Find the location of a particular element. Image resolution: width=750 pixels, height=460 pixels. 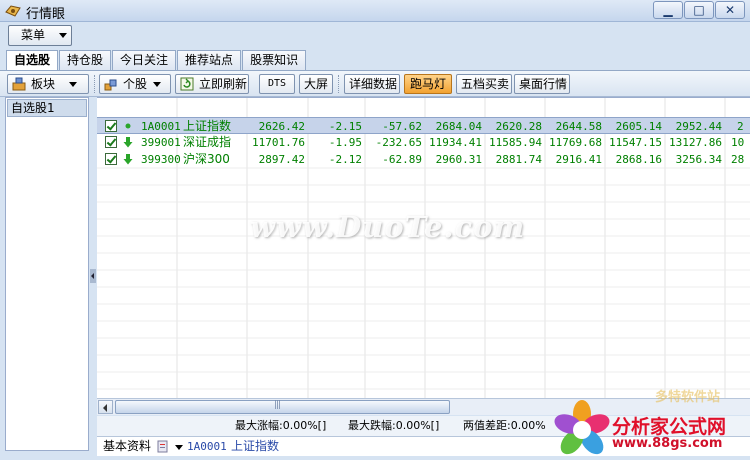

menu-dropdown-button: 菜单 is located at coordinates (40, 35).